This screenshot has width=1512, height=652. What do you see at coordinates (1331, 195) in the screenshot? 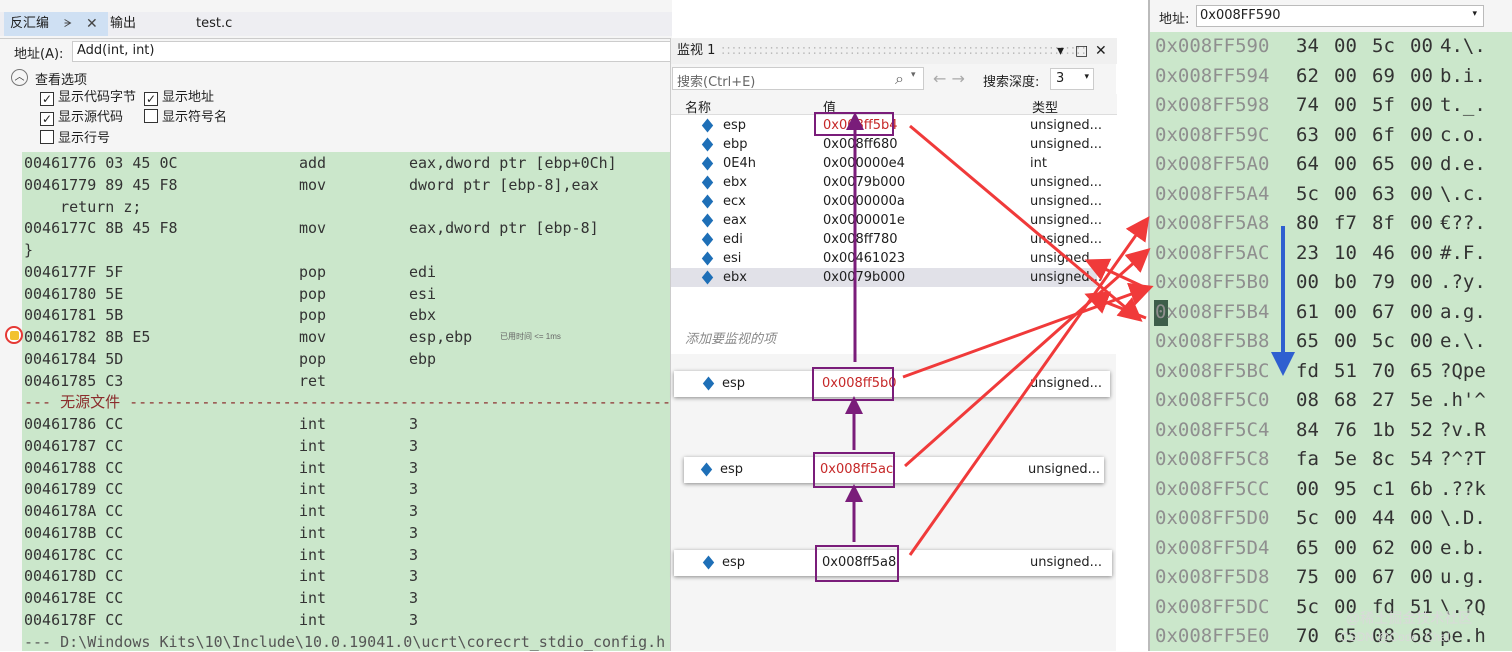
I see `memory-row: 0x008FF5A4 5c 00 63 00 \.c.` at bounding box center [1331, 195].